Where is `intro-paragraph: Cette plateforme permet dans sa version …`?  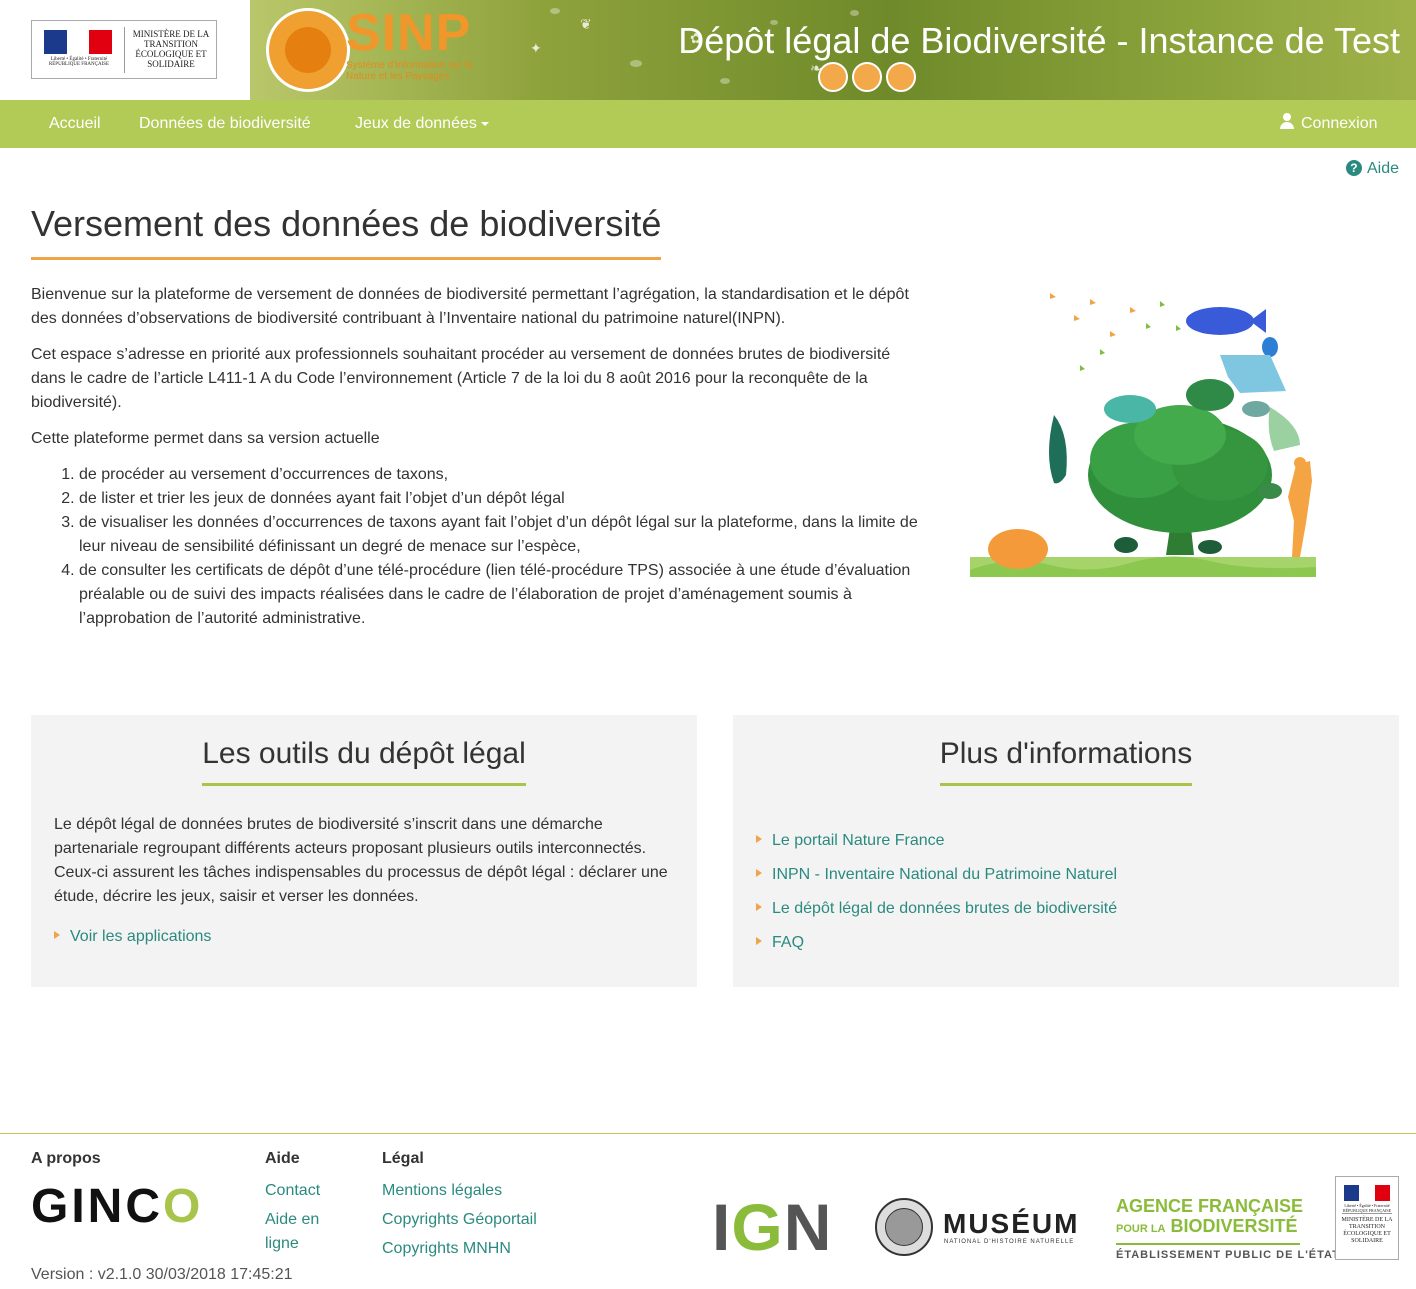
intro-paragraph: Cette plateforme permet dans sa version … is located at coordinates (205, 438).